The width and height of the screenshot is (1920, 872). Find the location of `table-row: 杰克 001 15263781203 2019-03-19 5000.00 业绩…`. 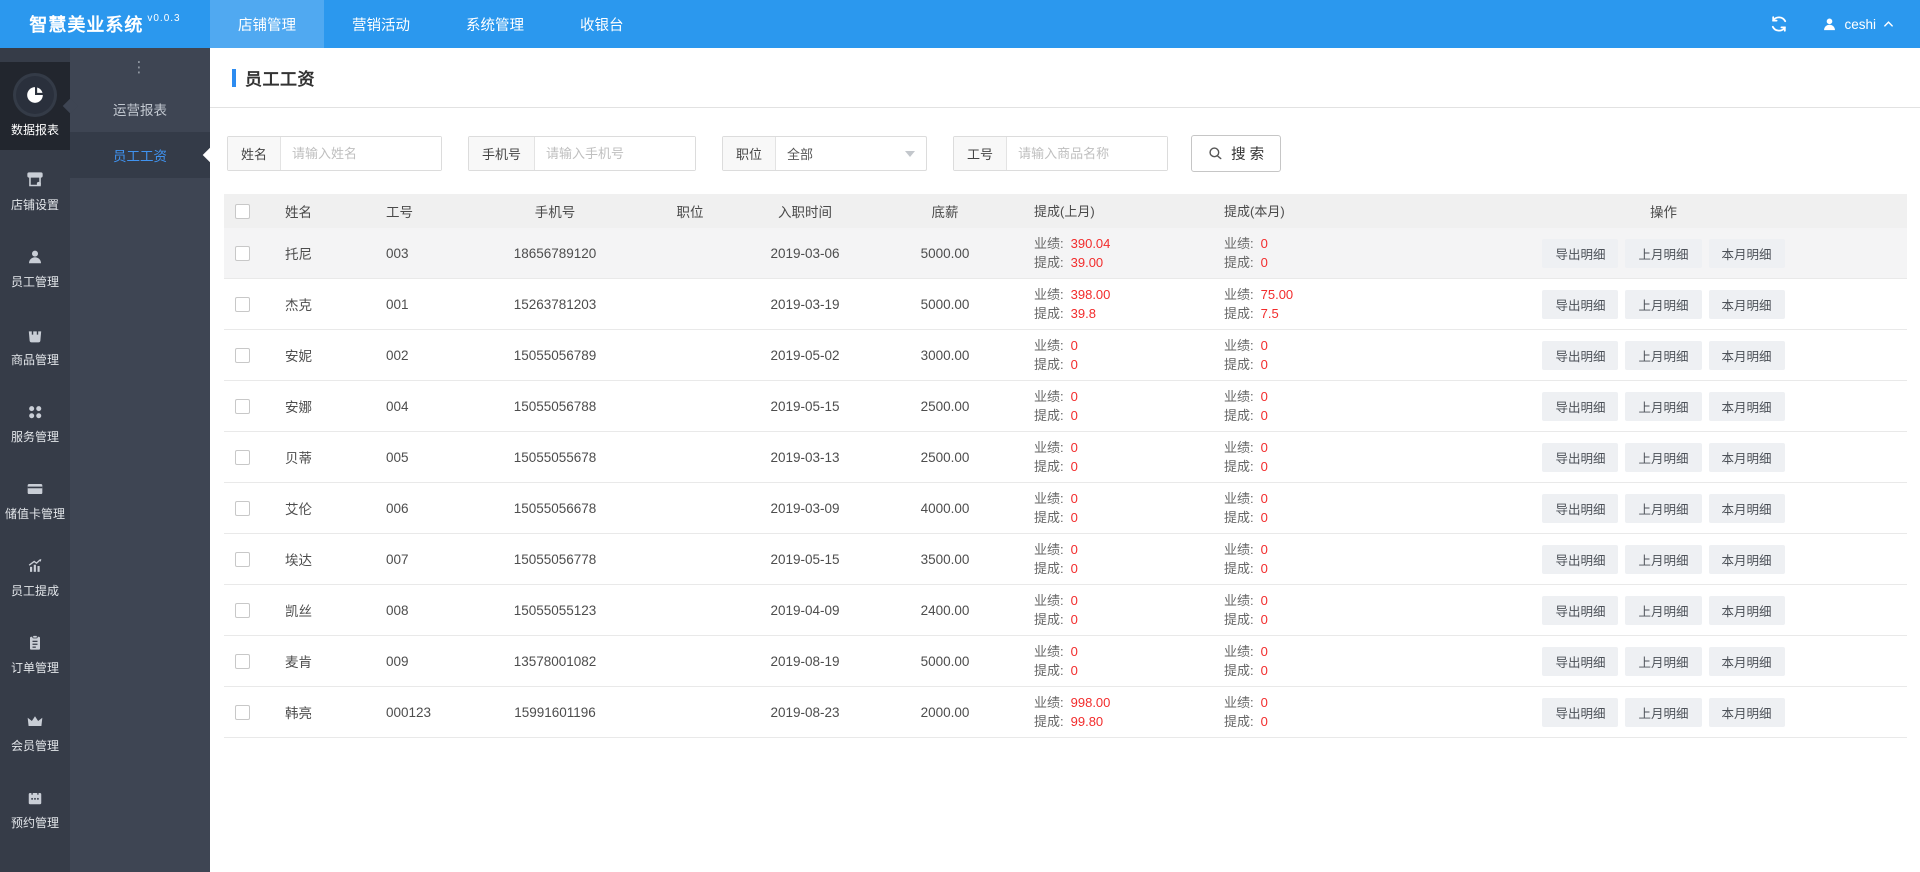

table-row: 杰克 001 15263781203 2019-03-19 5000.00 业绩… is located at coordinates (1065, 304).